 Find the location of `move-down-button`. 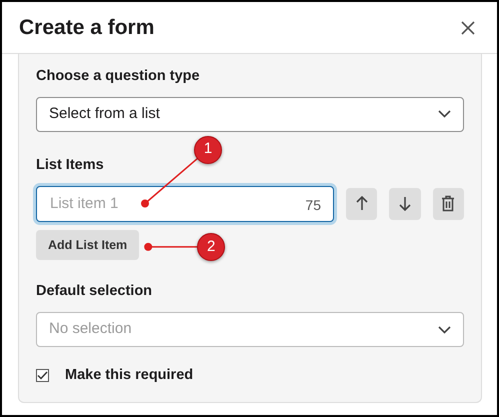

move-down-button is located at coordinates (405, 204).